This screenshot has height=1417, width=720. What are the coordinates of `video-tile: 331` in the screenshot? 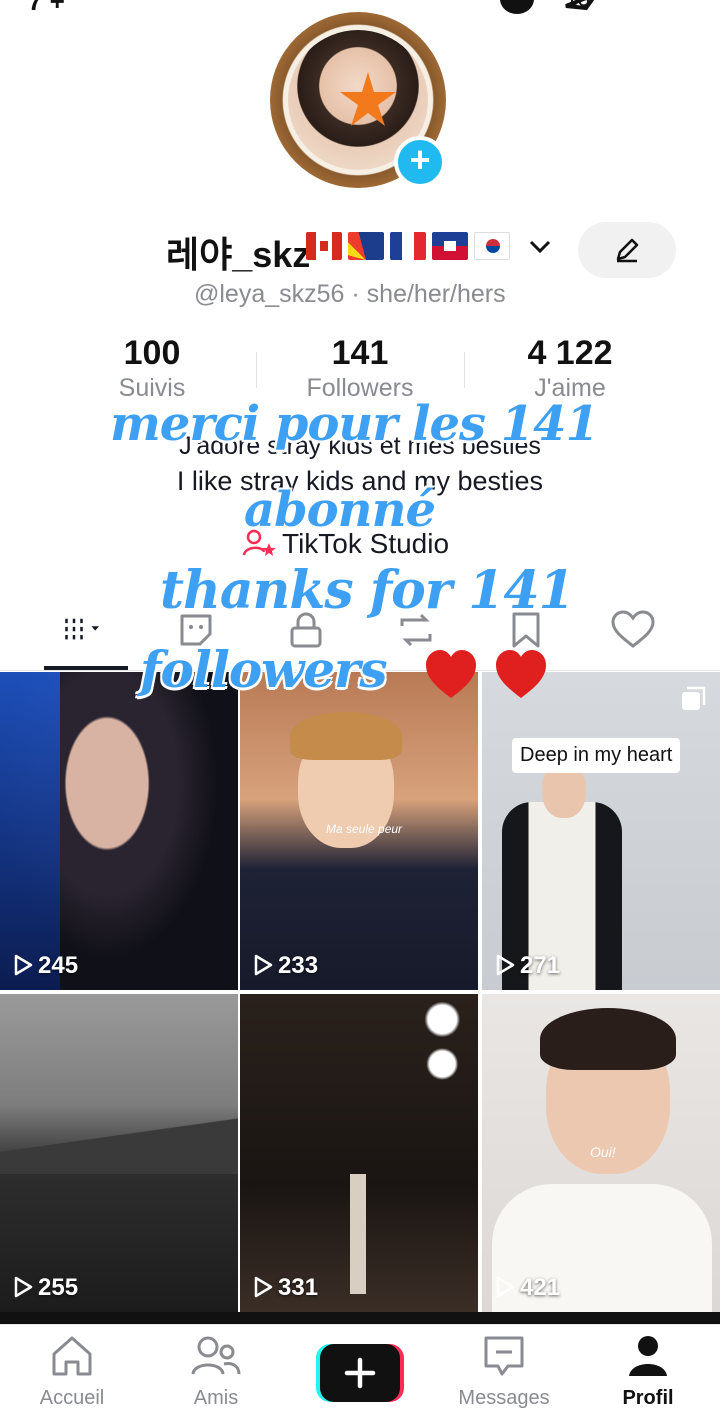 It's located at (359, 1153).